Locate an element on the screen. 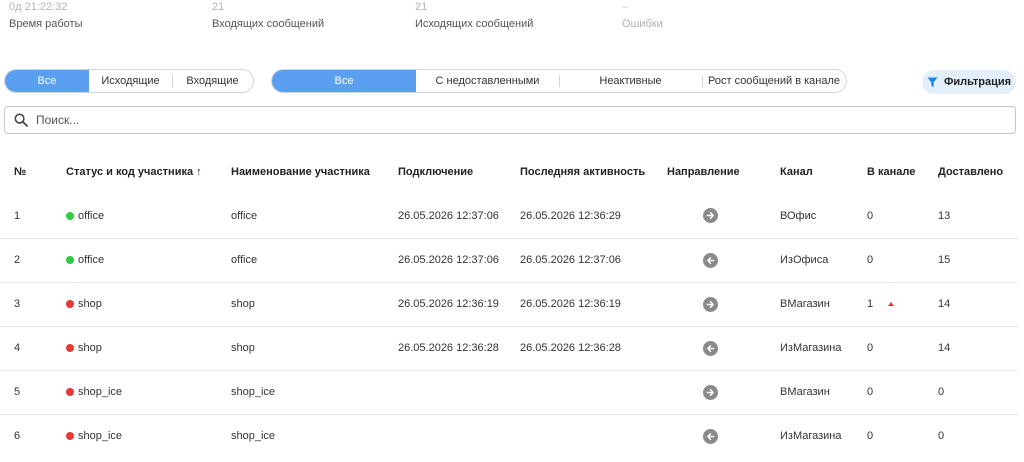  stat-errors-value: – is located at coordinates (625, 7).